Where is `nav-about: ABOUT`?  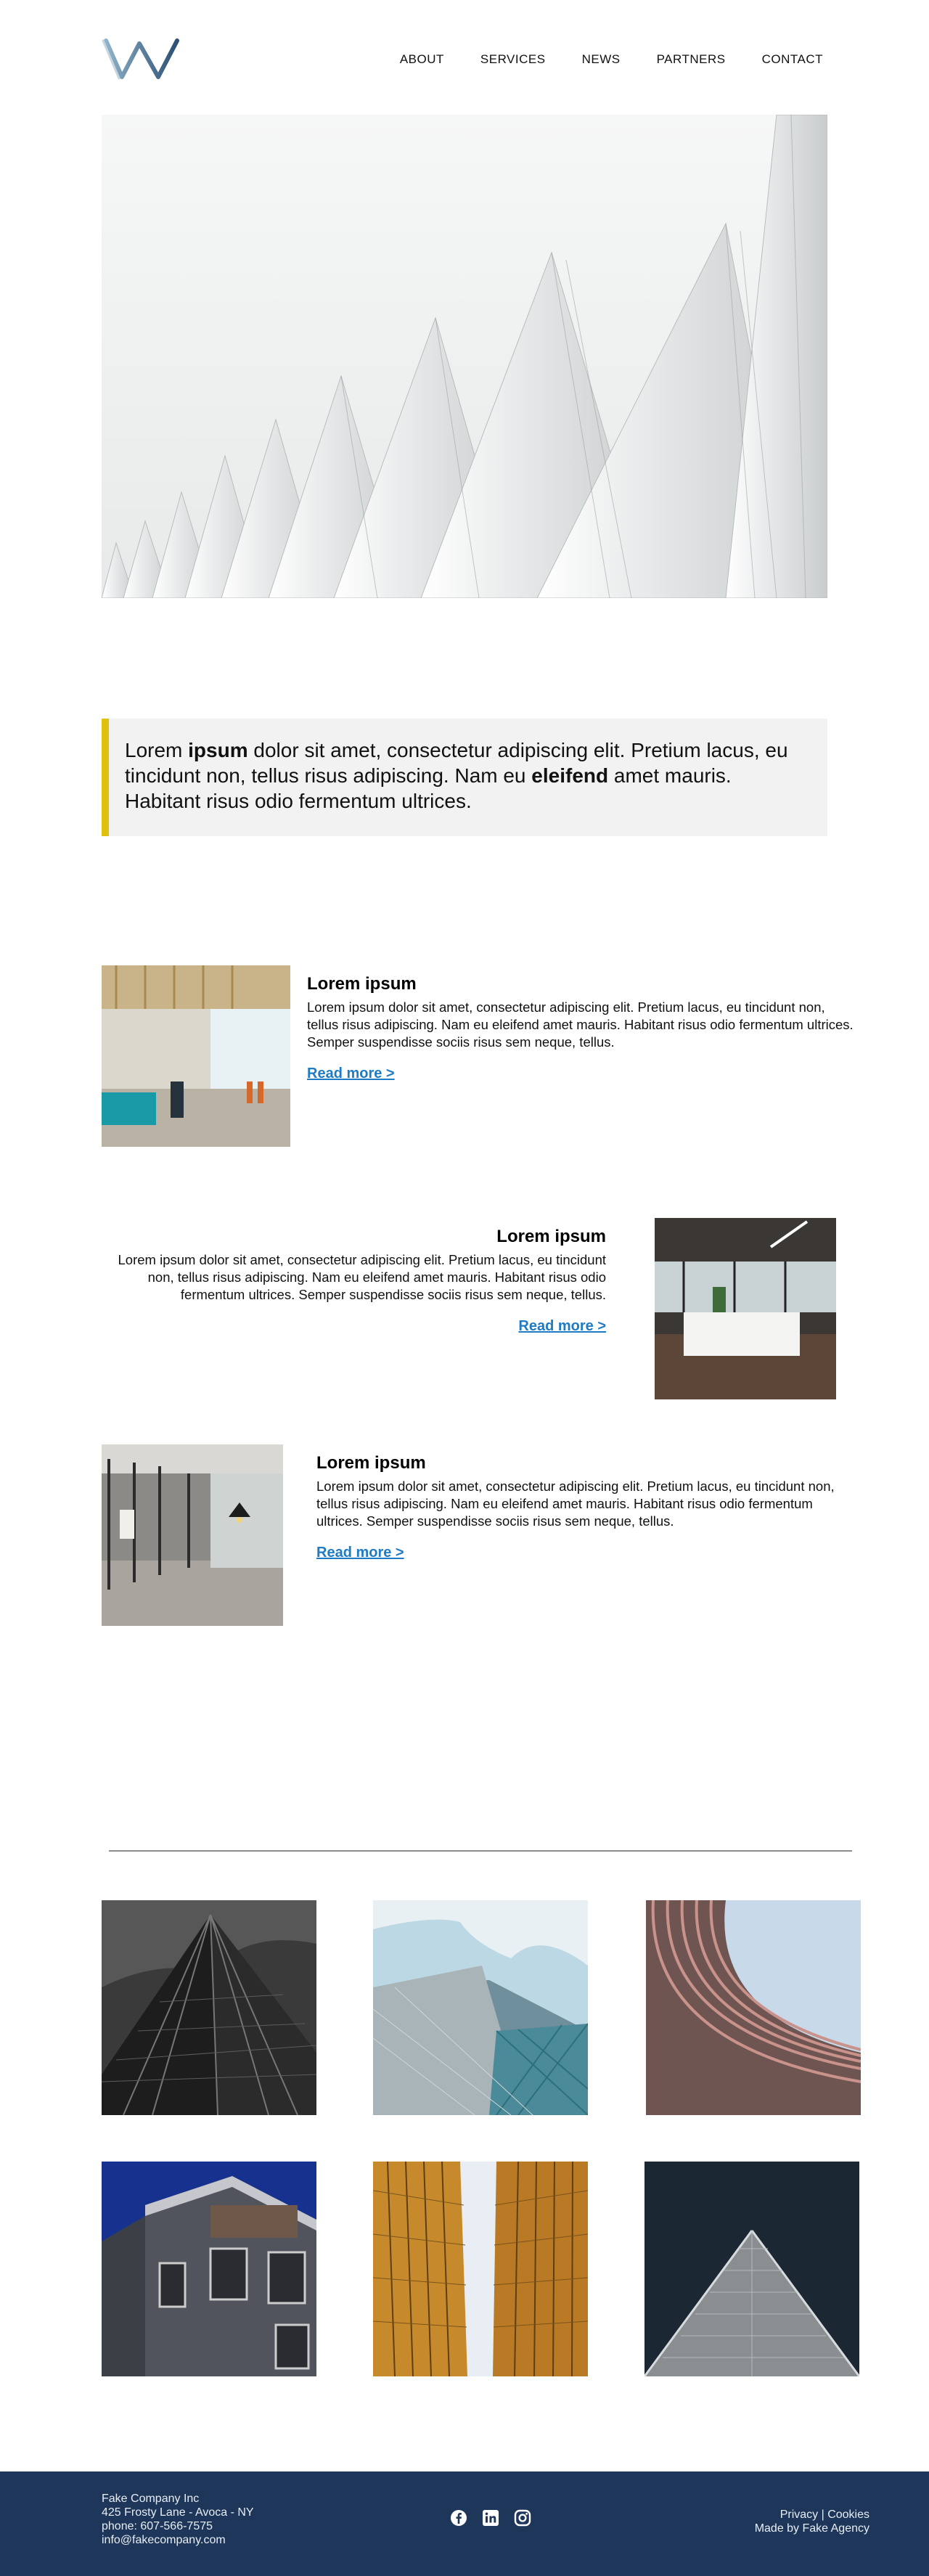
nav-about: ABOUT is located at coordinates (422, 60).